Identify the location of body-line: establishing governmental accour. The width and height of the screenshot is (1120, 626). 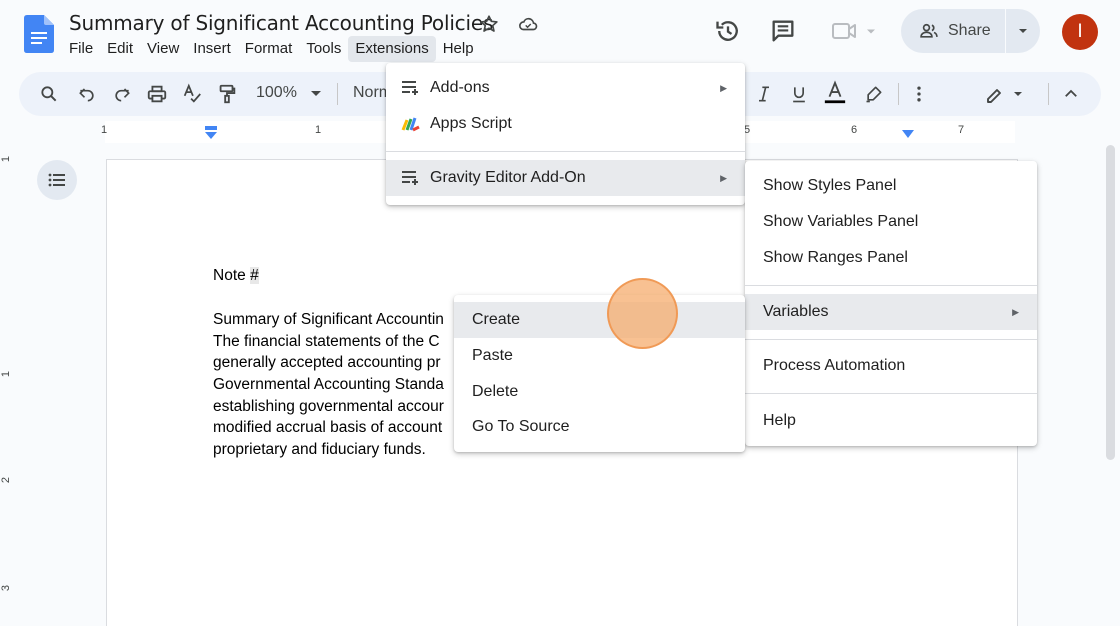
(328, 407).